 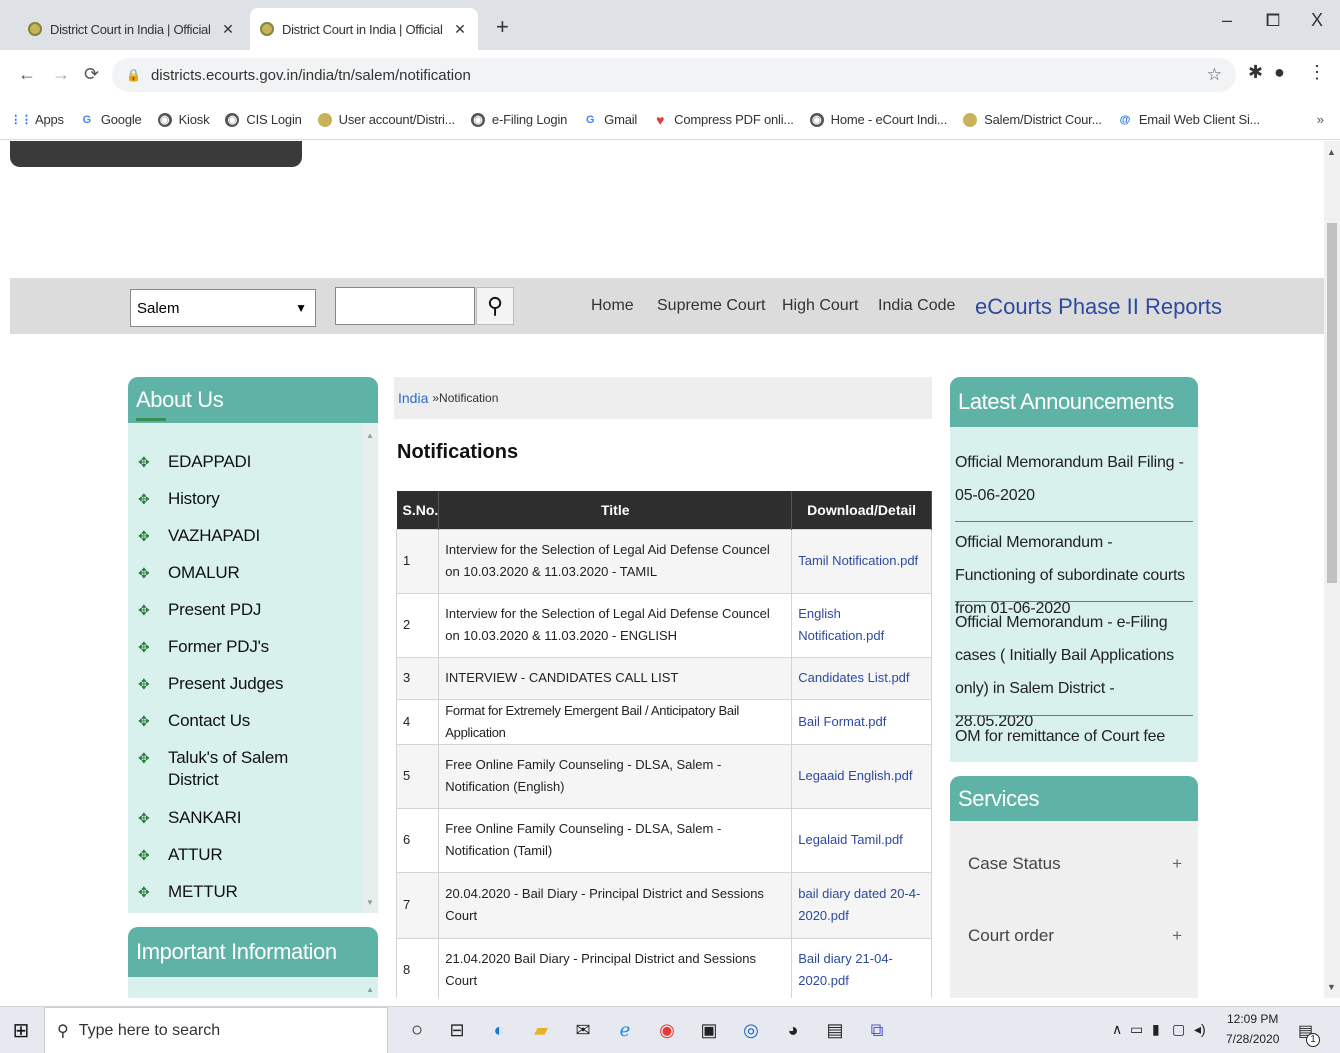 What do you see at coordinates (189, 573) in the screenshot?
I see `about-item-omalur: ✥ OMALUR` at bounding box center [189, 573].